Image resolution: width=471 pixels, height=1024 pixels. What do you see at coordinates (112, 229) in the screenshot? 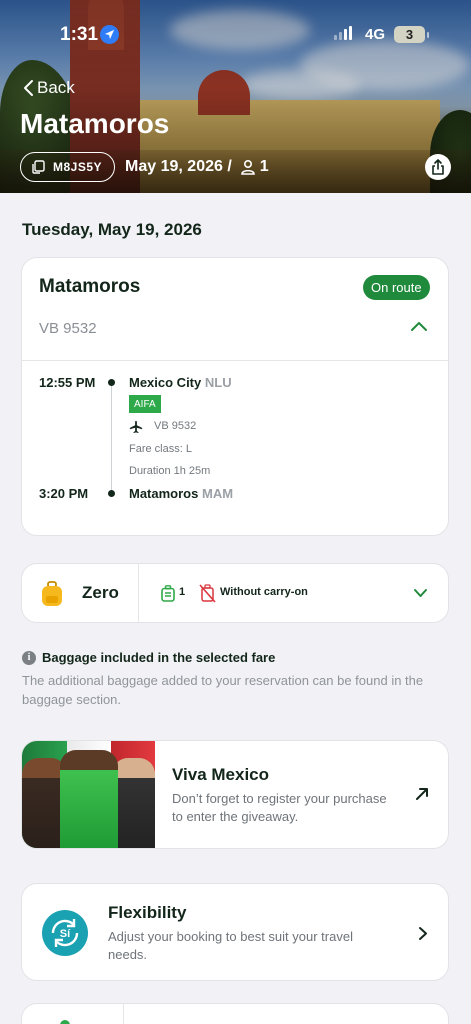
I see `trip-date-heading: Tuesday, May 19, 2026` at bounding box center [112, 229].